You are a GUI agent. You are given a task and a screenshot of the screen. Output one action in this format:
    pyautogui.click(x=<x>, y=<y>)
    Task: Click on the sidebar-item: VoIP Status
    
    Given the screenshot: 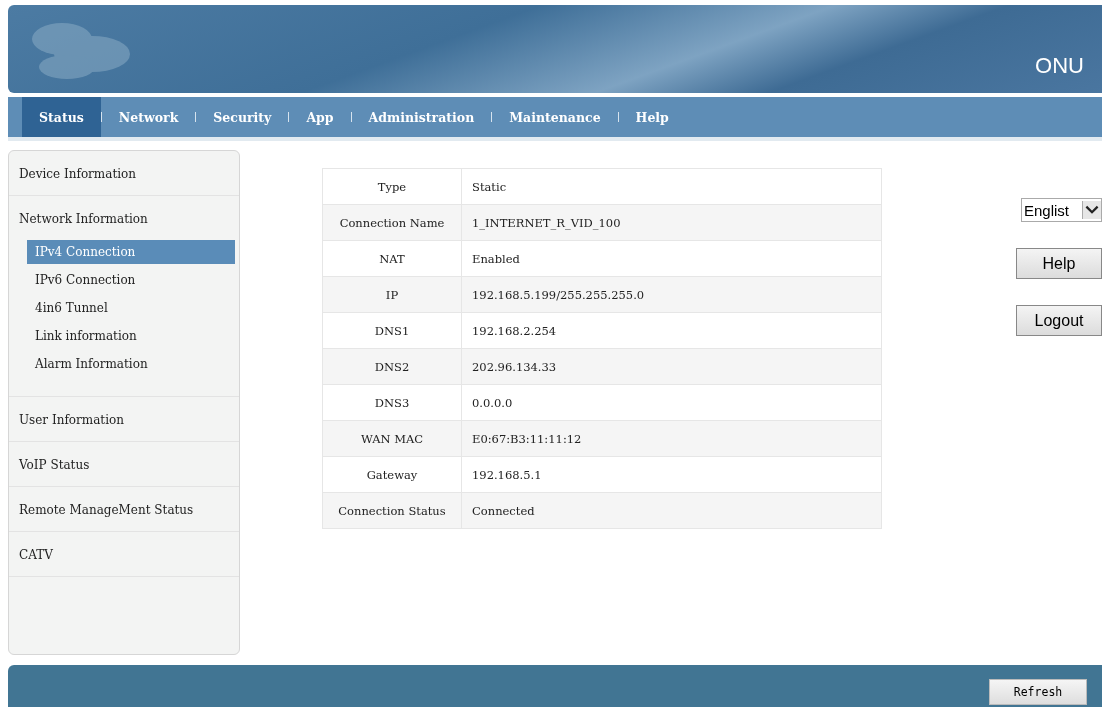 What is the action you would take?
    pyautogui.click(x=124, y=464)
    